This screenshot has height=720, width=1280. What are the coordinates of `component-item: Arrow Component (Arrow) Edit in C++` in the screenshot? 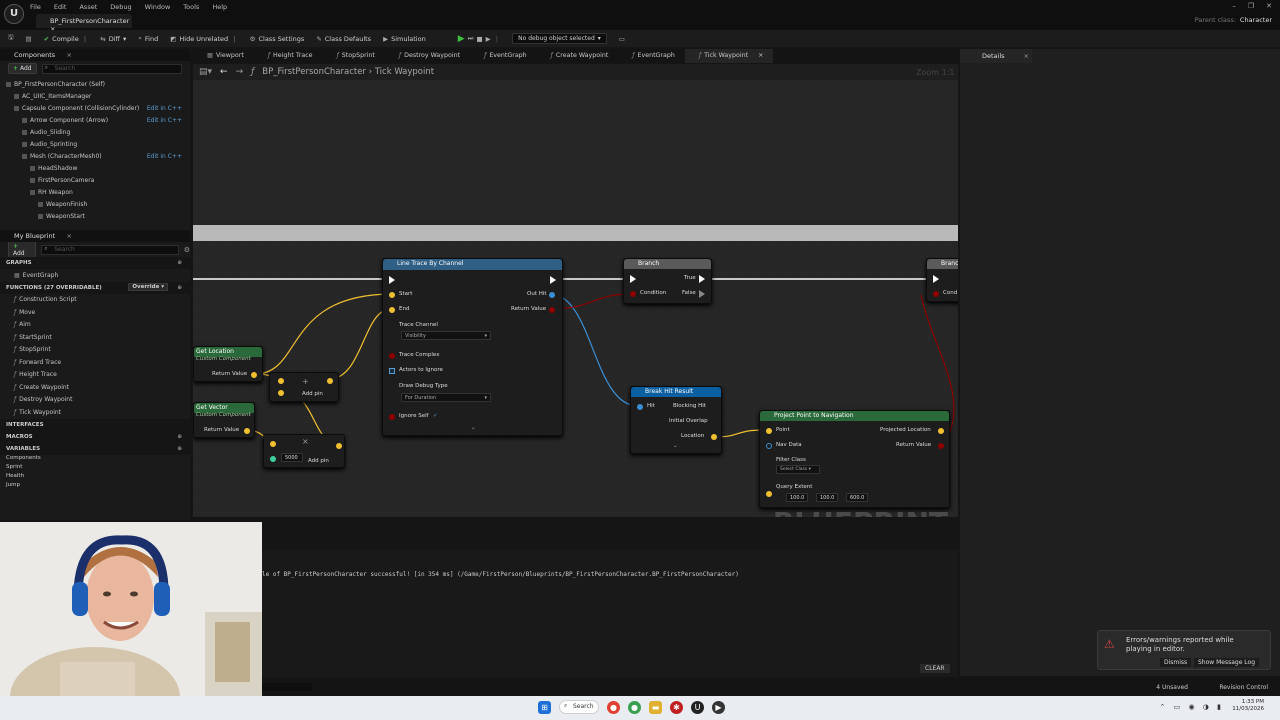 It's located at (95, 120).